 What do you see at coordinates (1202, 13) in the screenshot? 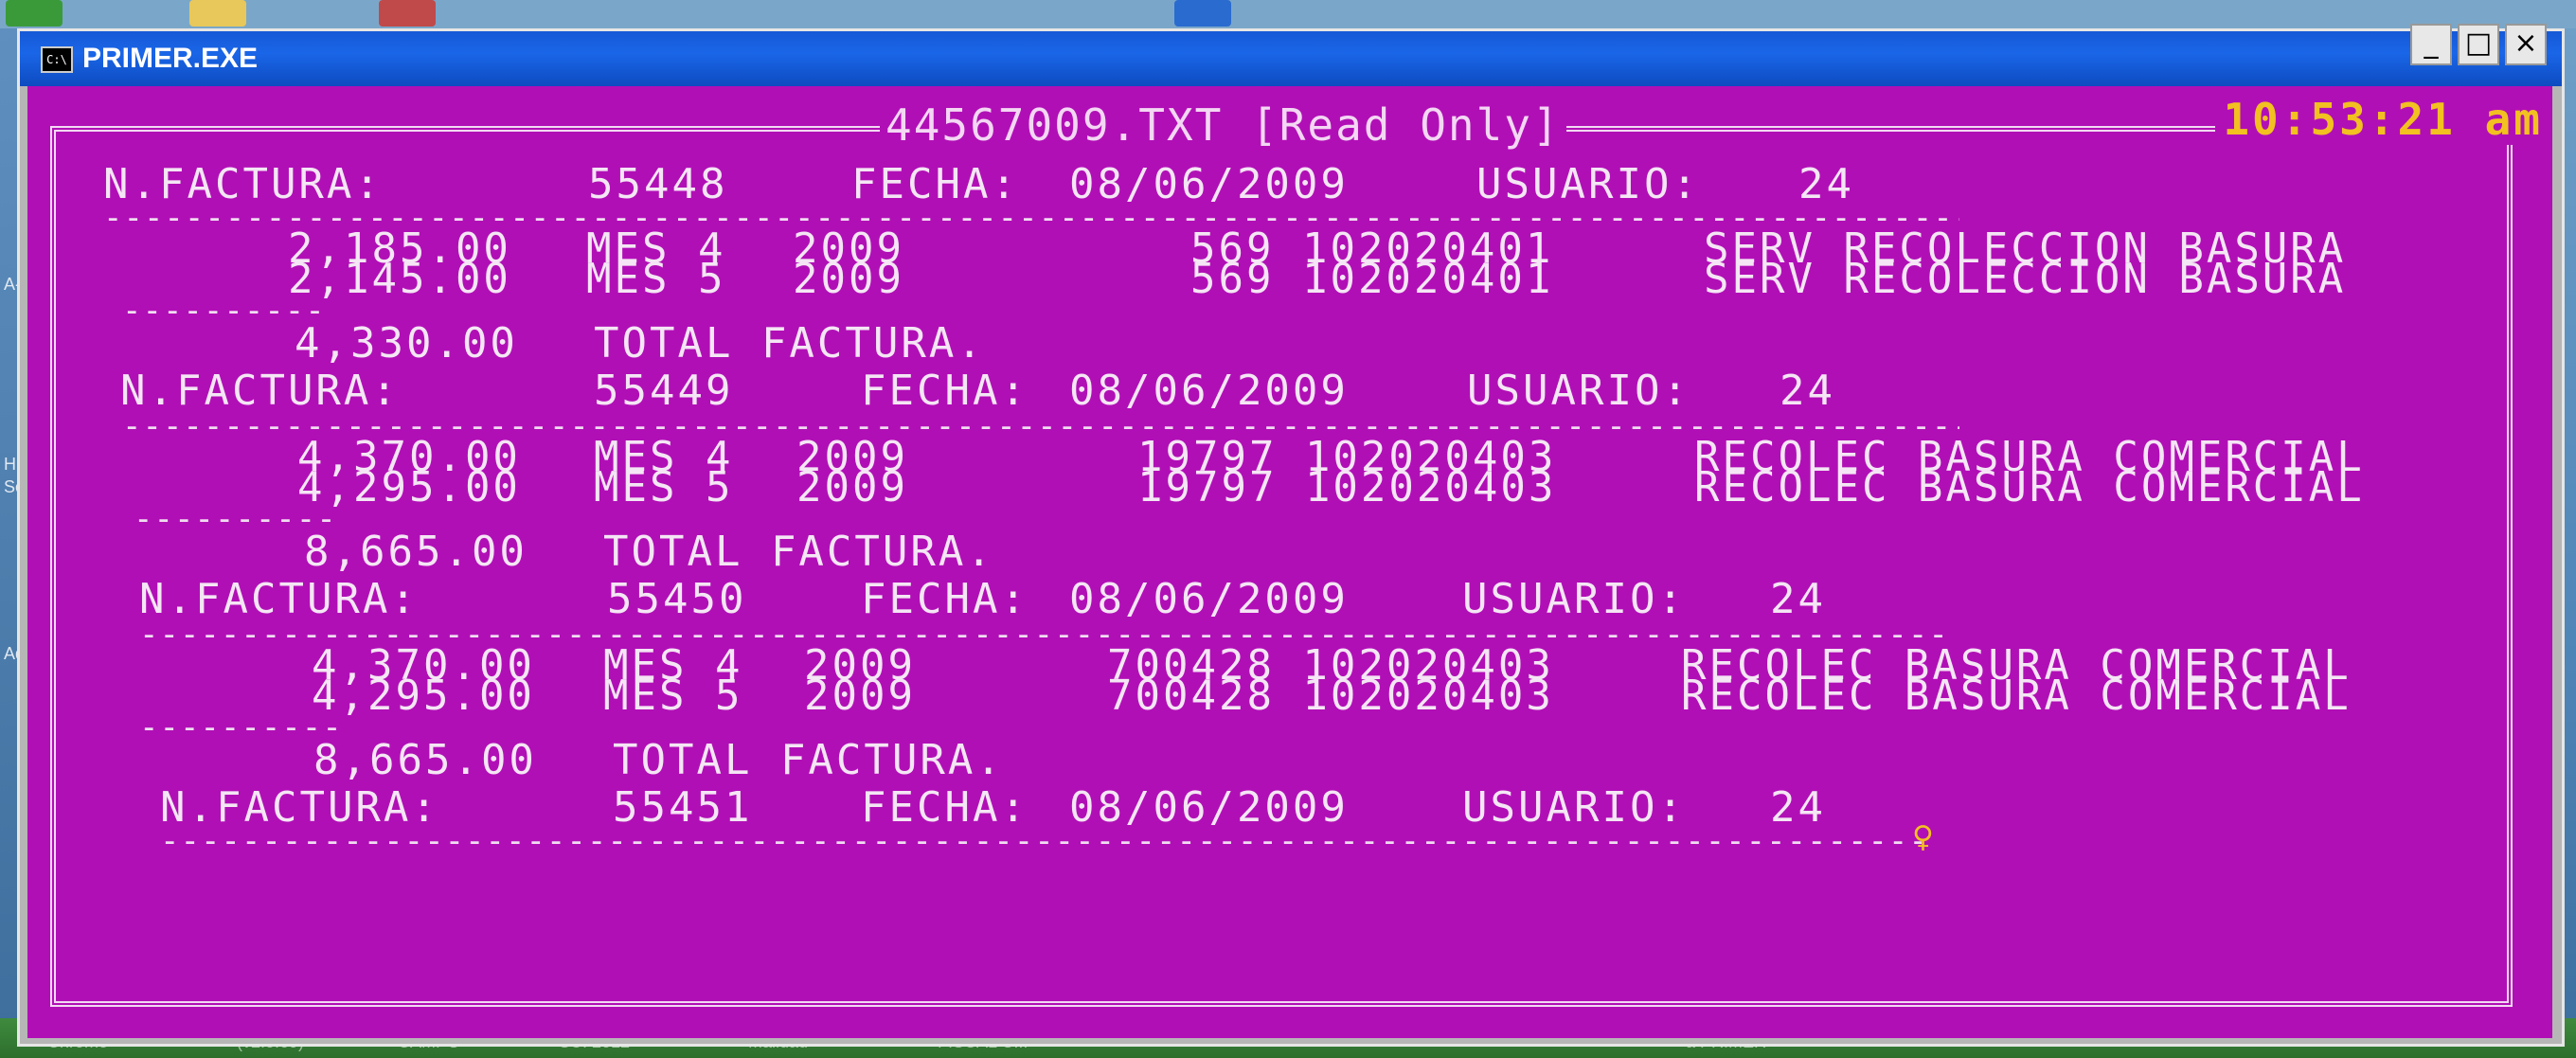
I see `desktop-window-icon` at bounding box center [1202, 13].